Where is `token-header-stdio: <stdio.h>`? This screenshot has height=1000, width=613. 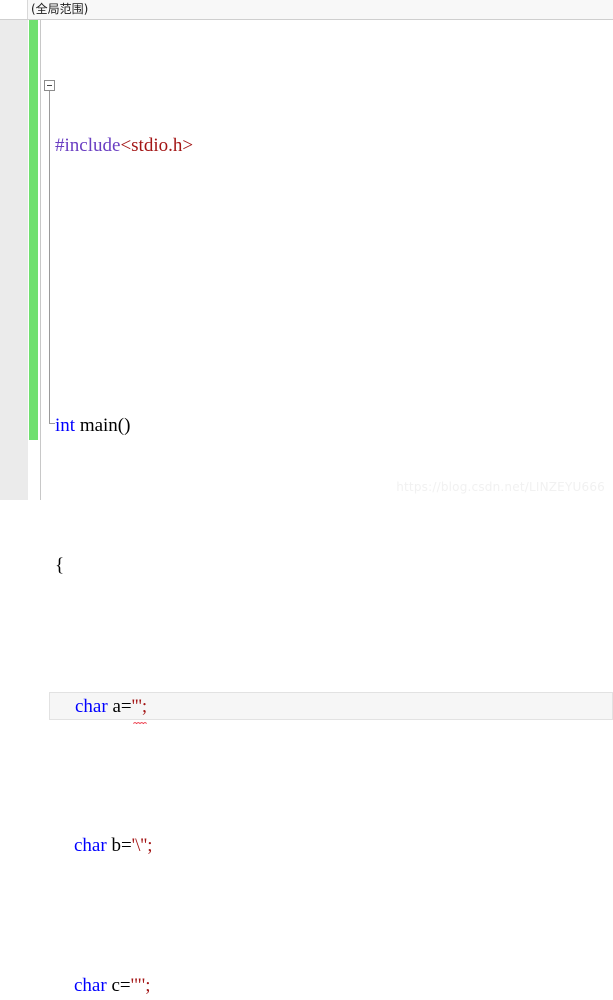
token-header-stdio: <stdio.h> is located at coordinates (157, 145).